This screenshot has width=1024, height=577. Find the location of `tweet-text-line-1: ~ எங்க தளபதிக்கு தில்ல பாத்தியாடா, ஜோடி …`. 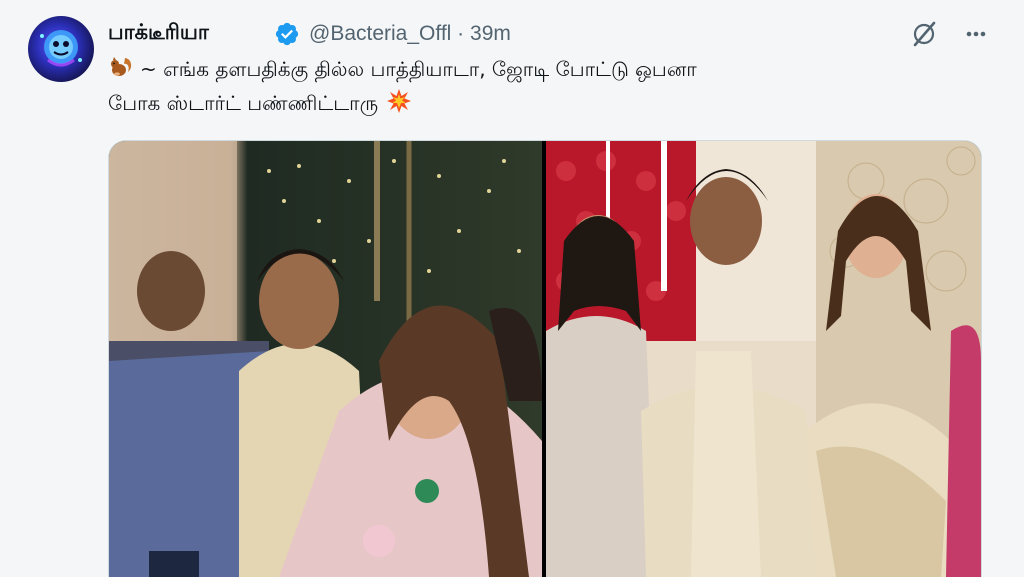

tweet-text-line-1: ~ எங்க தளபதிக்கு தில்ல பாத்தியாடா, ஜோடி … is located at coordinates (468, 69).